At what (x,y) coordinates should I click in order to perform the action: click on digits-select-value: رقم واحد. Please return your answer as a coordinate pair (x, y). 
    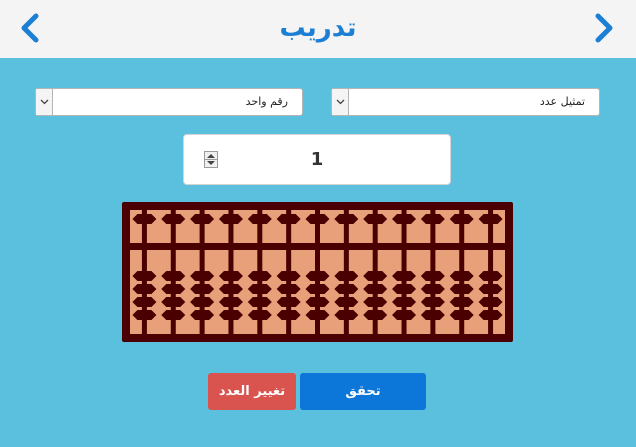
    Looking at the image, I should click on (266, 101).